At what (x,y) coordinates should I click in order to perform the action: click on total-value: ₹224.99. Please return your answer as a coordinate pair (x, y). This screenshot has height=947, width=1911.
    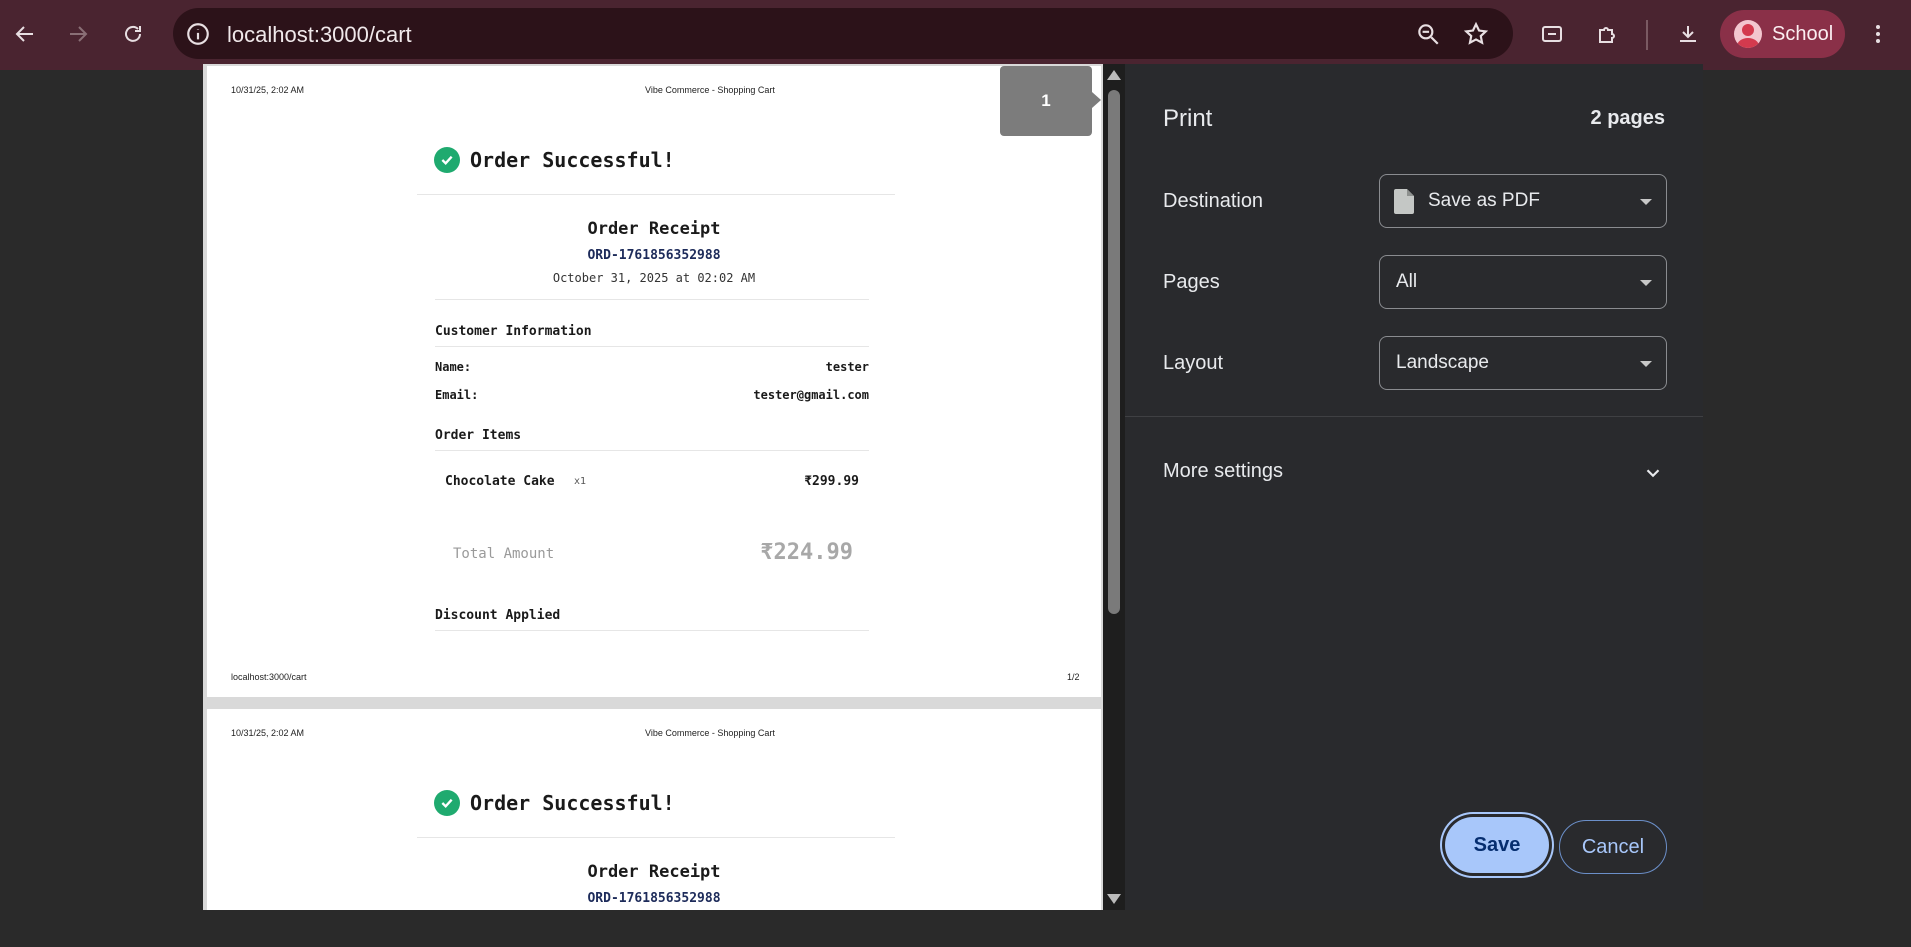
    Looking at the image, I should click on (806, 552).